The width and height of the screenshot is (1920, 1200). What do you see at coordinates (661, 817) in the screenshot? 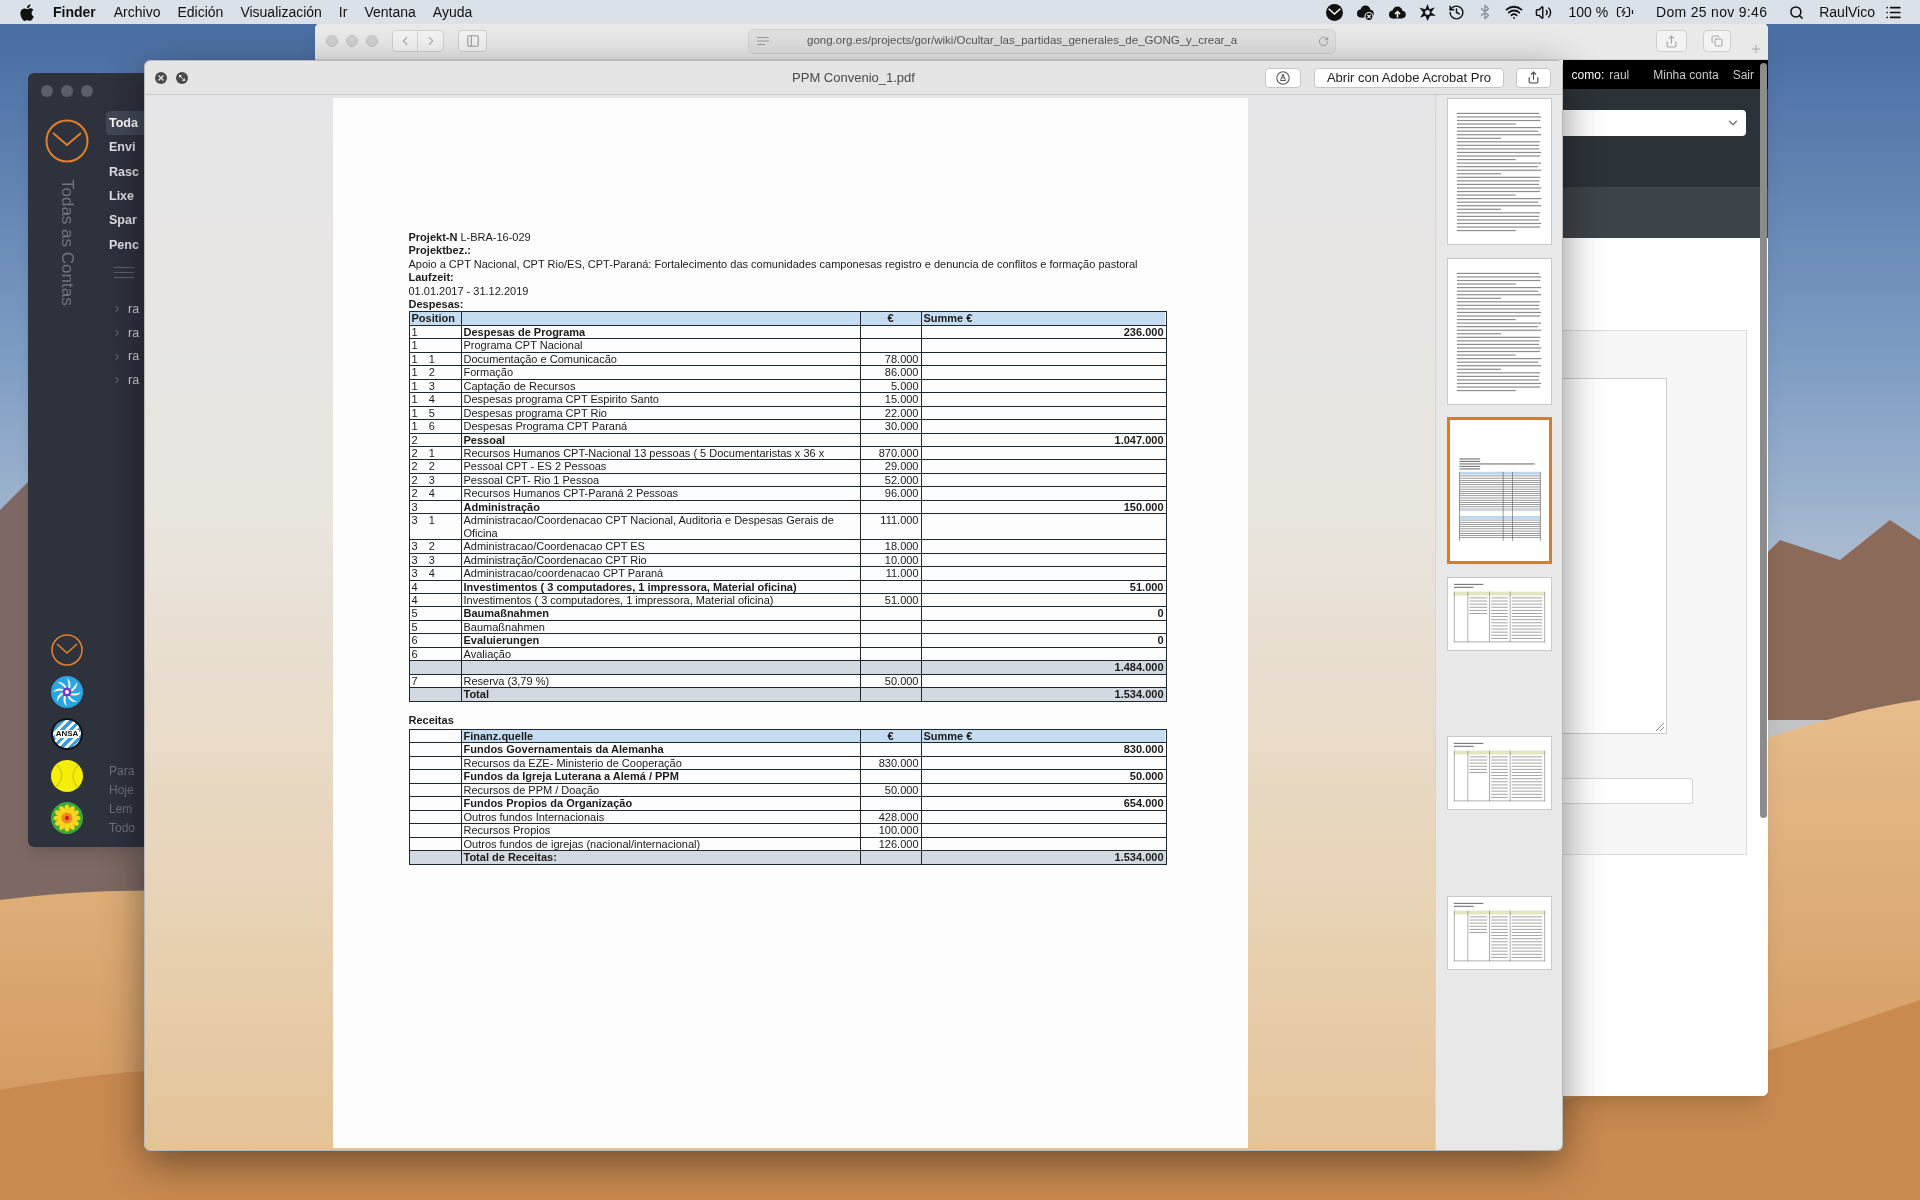
I see `table-cell: Outros fundos Internacionais` at bounding box center [661, 817].